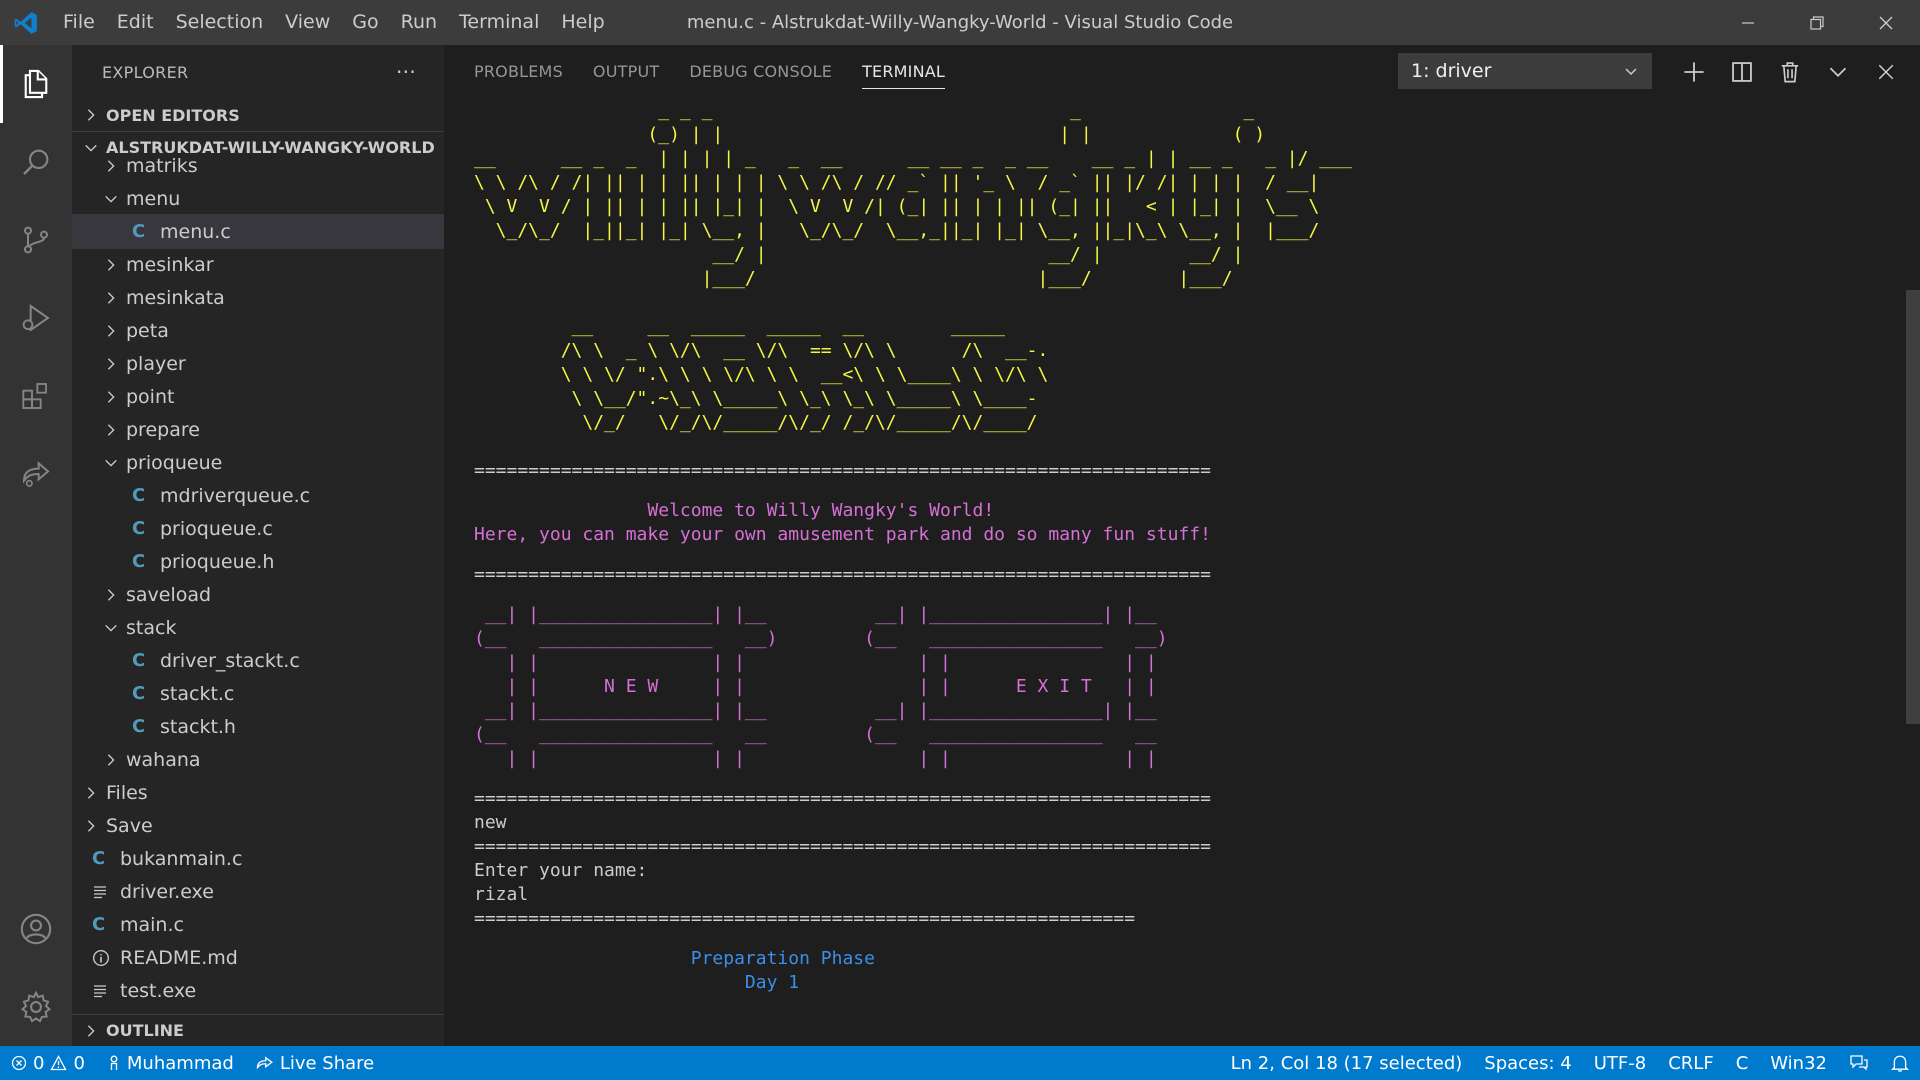 This screenshot has width=1920, height=1080. Describe the element at coordinates (258, 495) in the screenshot. I see `tree-file: Cmdriverqueue.c` at that location.